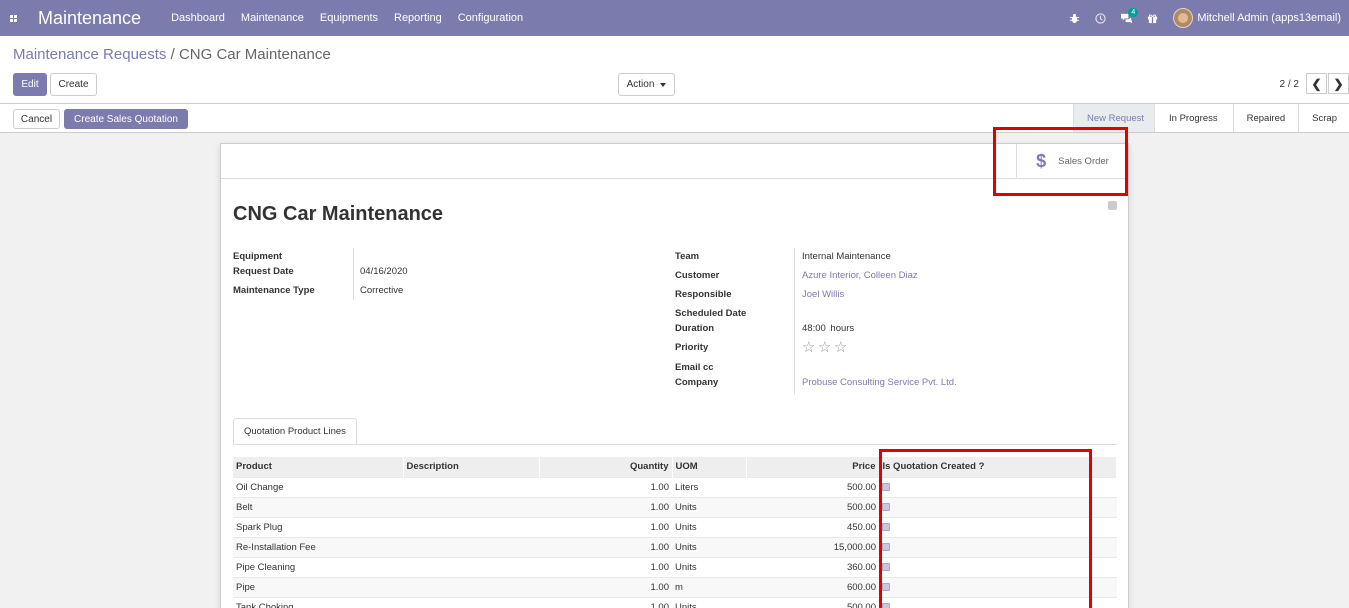 The image size is (1349, 608). Describe the element at coordinates (272, 18) in the screenshot. I see `menu-maintenance: Maintenance` at that location.